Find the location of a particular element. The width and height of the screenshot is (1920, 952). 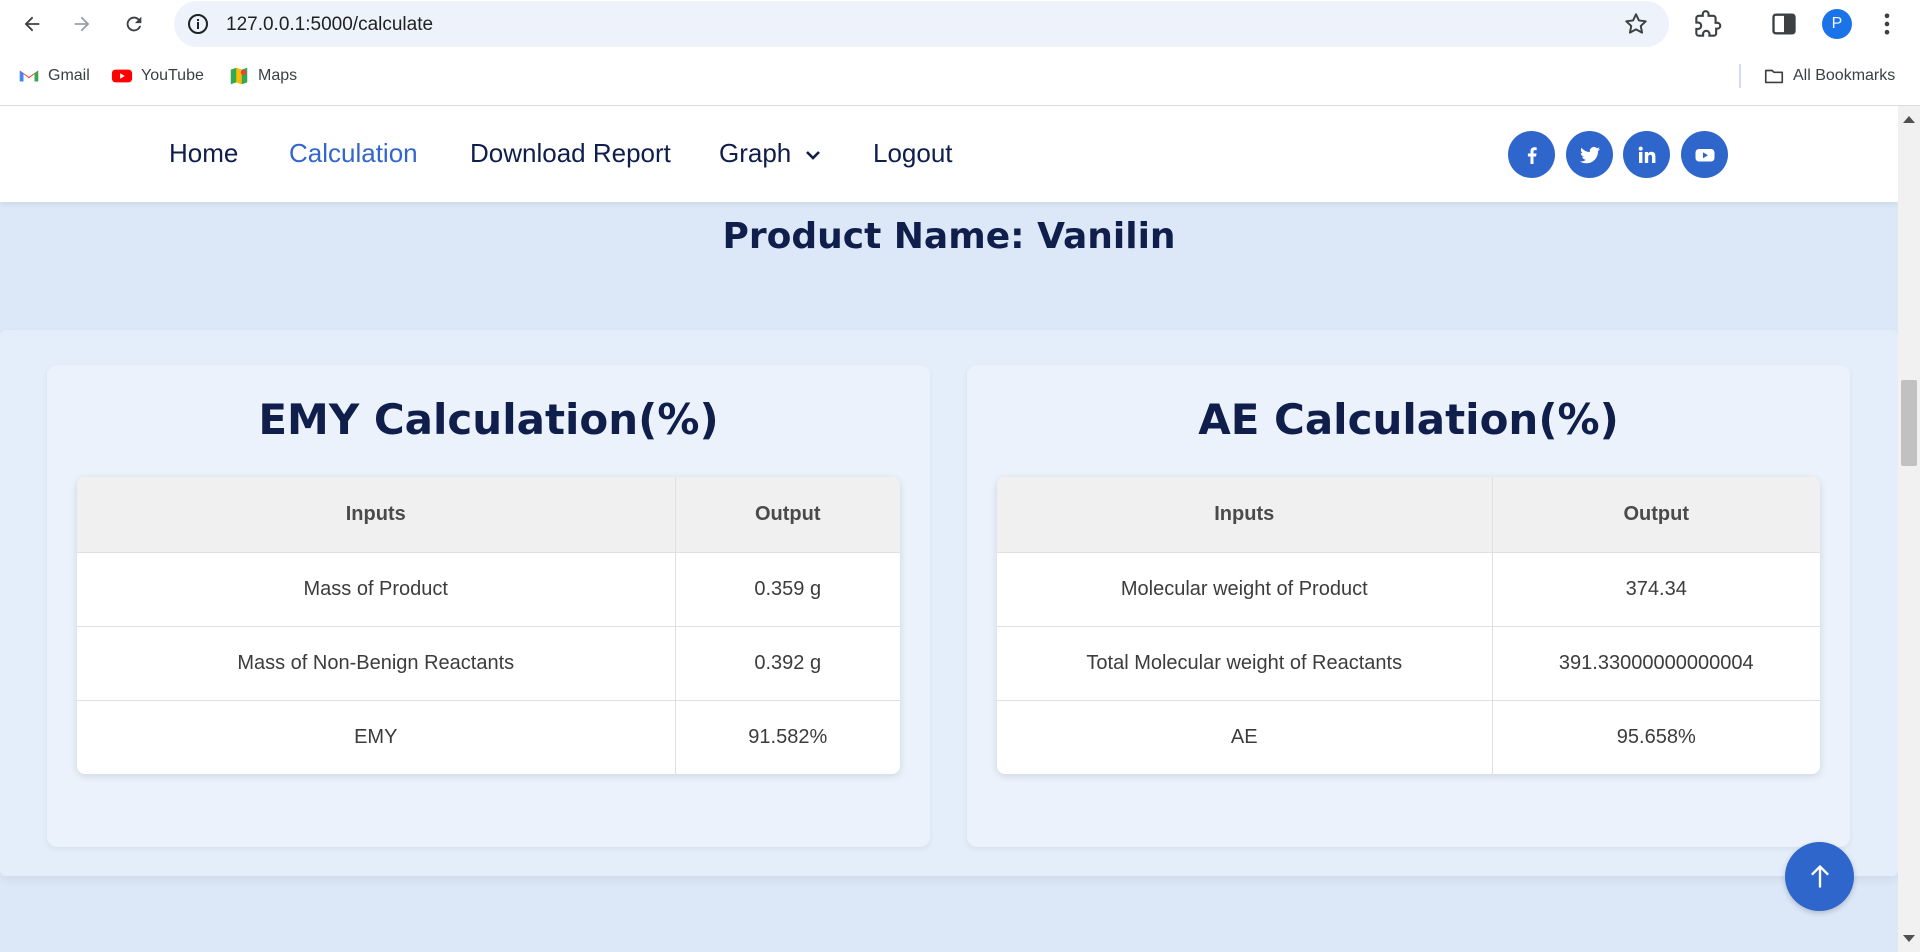

nav-download-report: Download Report is located at coordinates (570, 153).